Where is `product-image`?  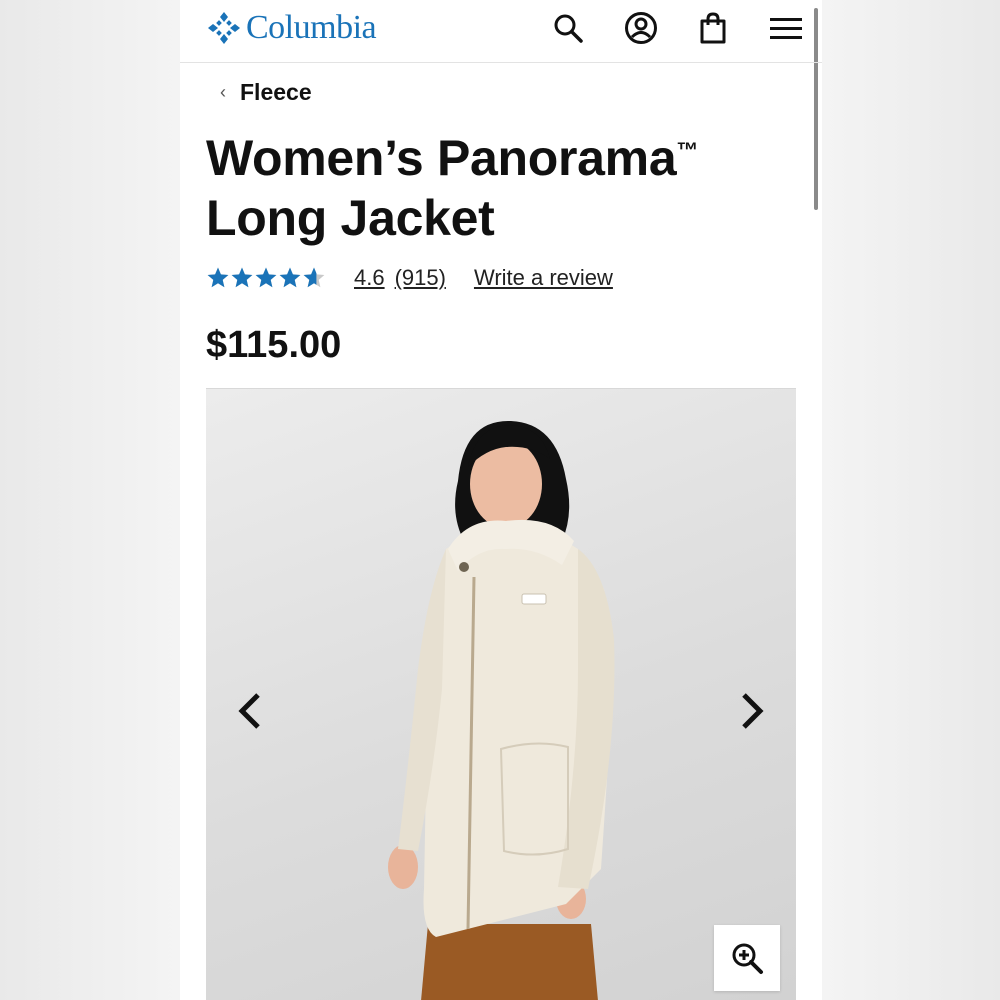
product-image is located at coordinates (501, 710).